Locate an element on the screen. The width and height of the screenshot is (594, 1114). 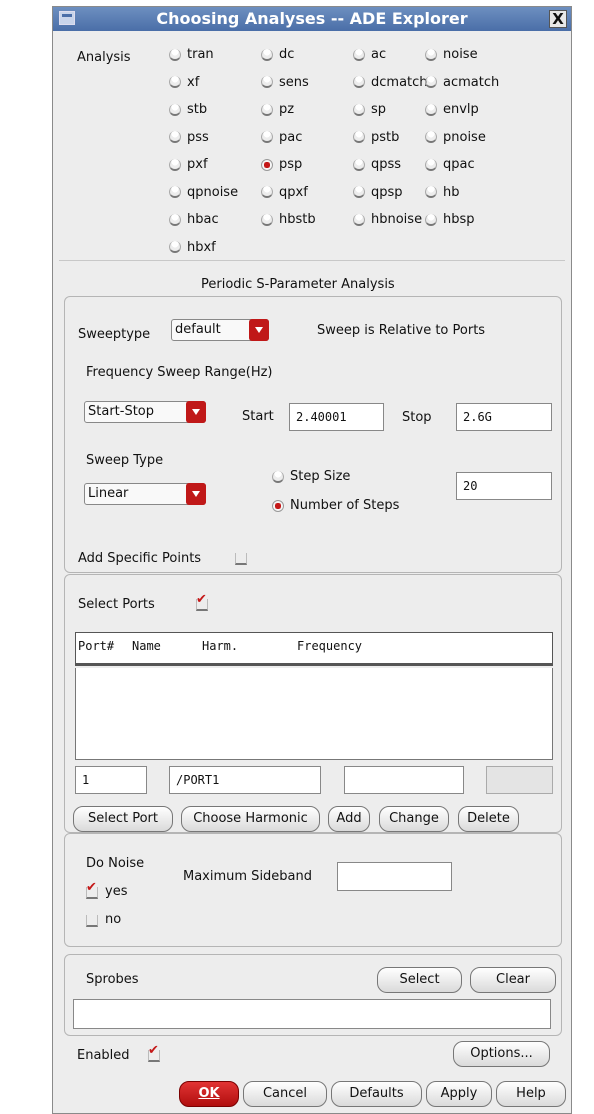
delete-button: Delete is located at coordinates (488, 819).